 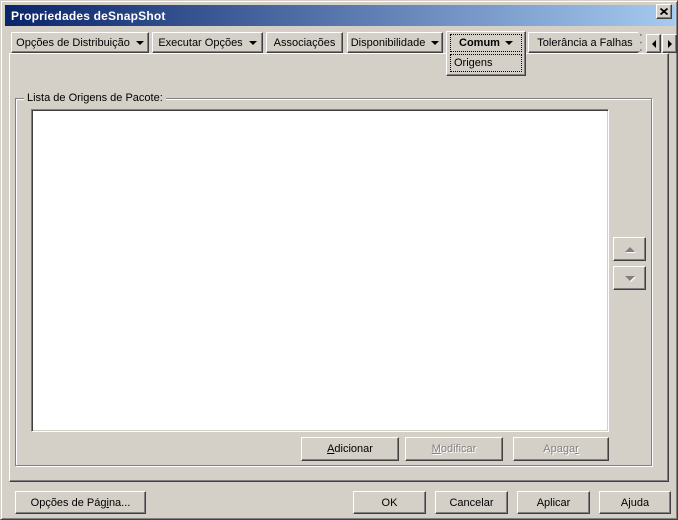 I want to click on button-label: Aplicar, so click(x=553, y=502).